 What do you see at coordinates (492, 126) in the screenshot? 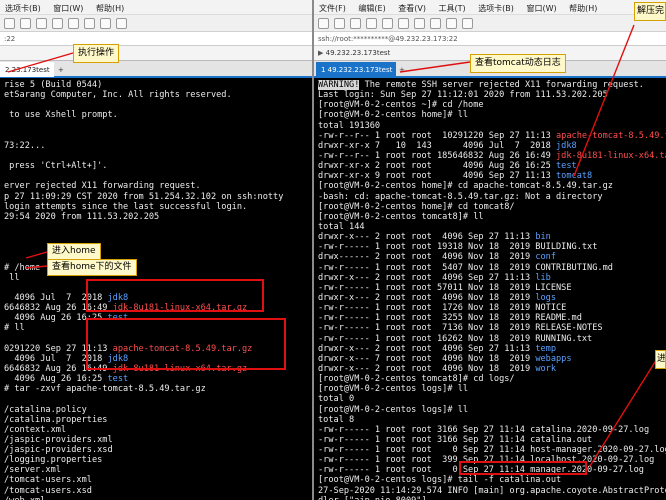
I see `terminal-line: total 191360` at bounding box center [492, 126].